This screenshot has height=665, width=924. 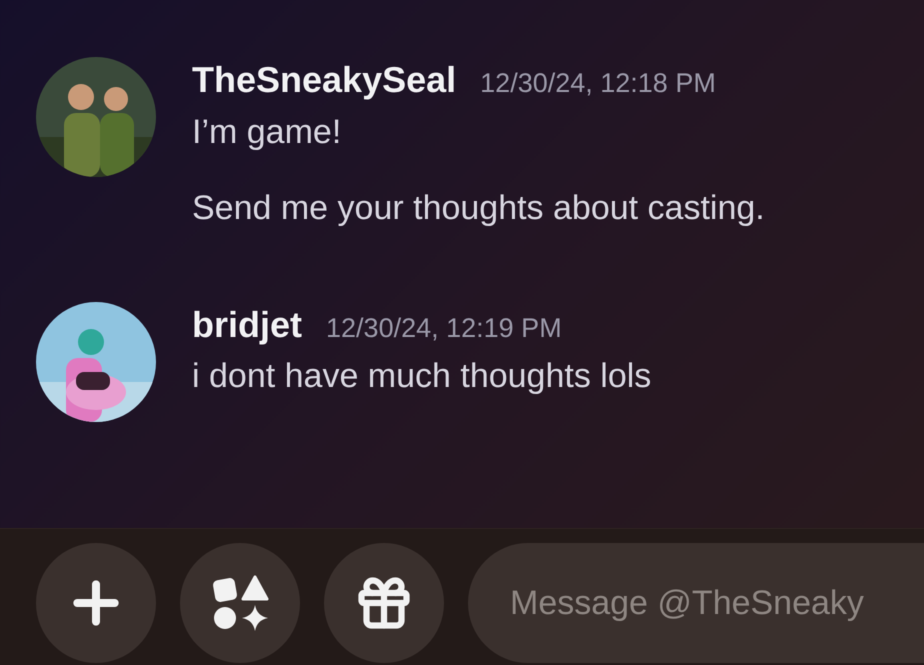 I want to click on message-field: Message @TheSneaky, so click(x=696, y=603).